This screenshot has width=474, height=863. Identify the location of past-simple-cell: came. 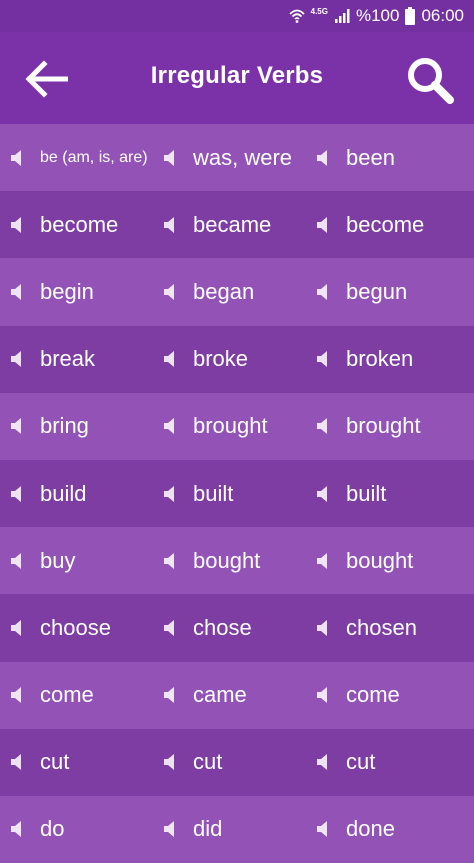
(238, 695).